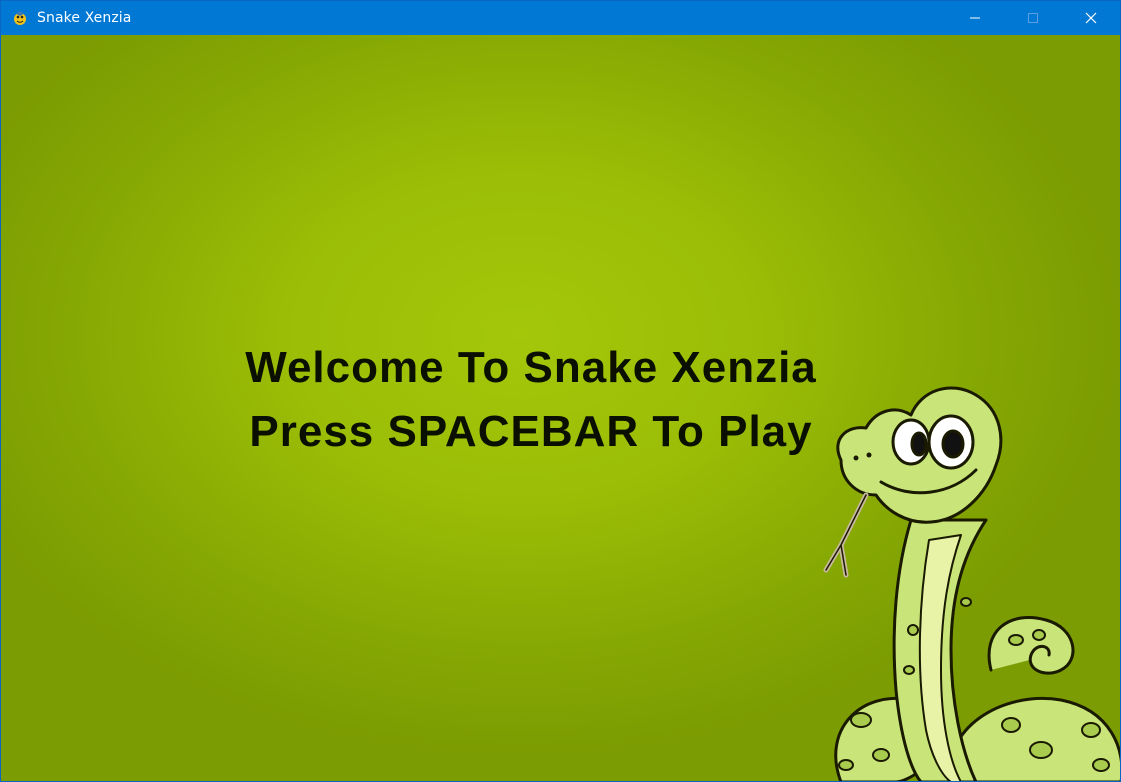 The image size is (1121, 782). What do you see at coordinates (971, 583) in the screenshot?
I see `cartoon-snake-illustration` at bounding box center [971, 583].